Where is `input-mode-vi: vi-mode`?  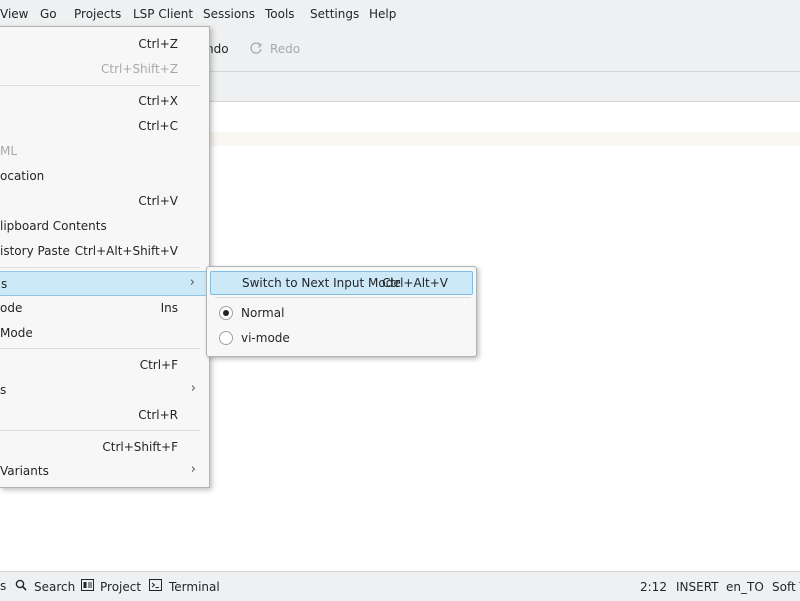 input-mode-vi: vi-mode is located at coordinates (341, 339).